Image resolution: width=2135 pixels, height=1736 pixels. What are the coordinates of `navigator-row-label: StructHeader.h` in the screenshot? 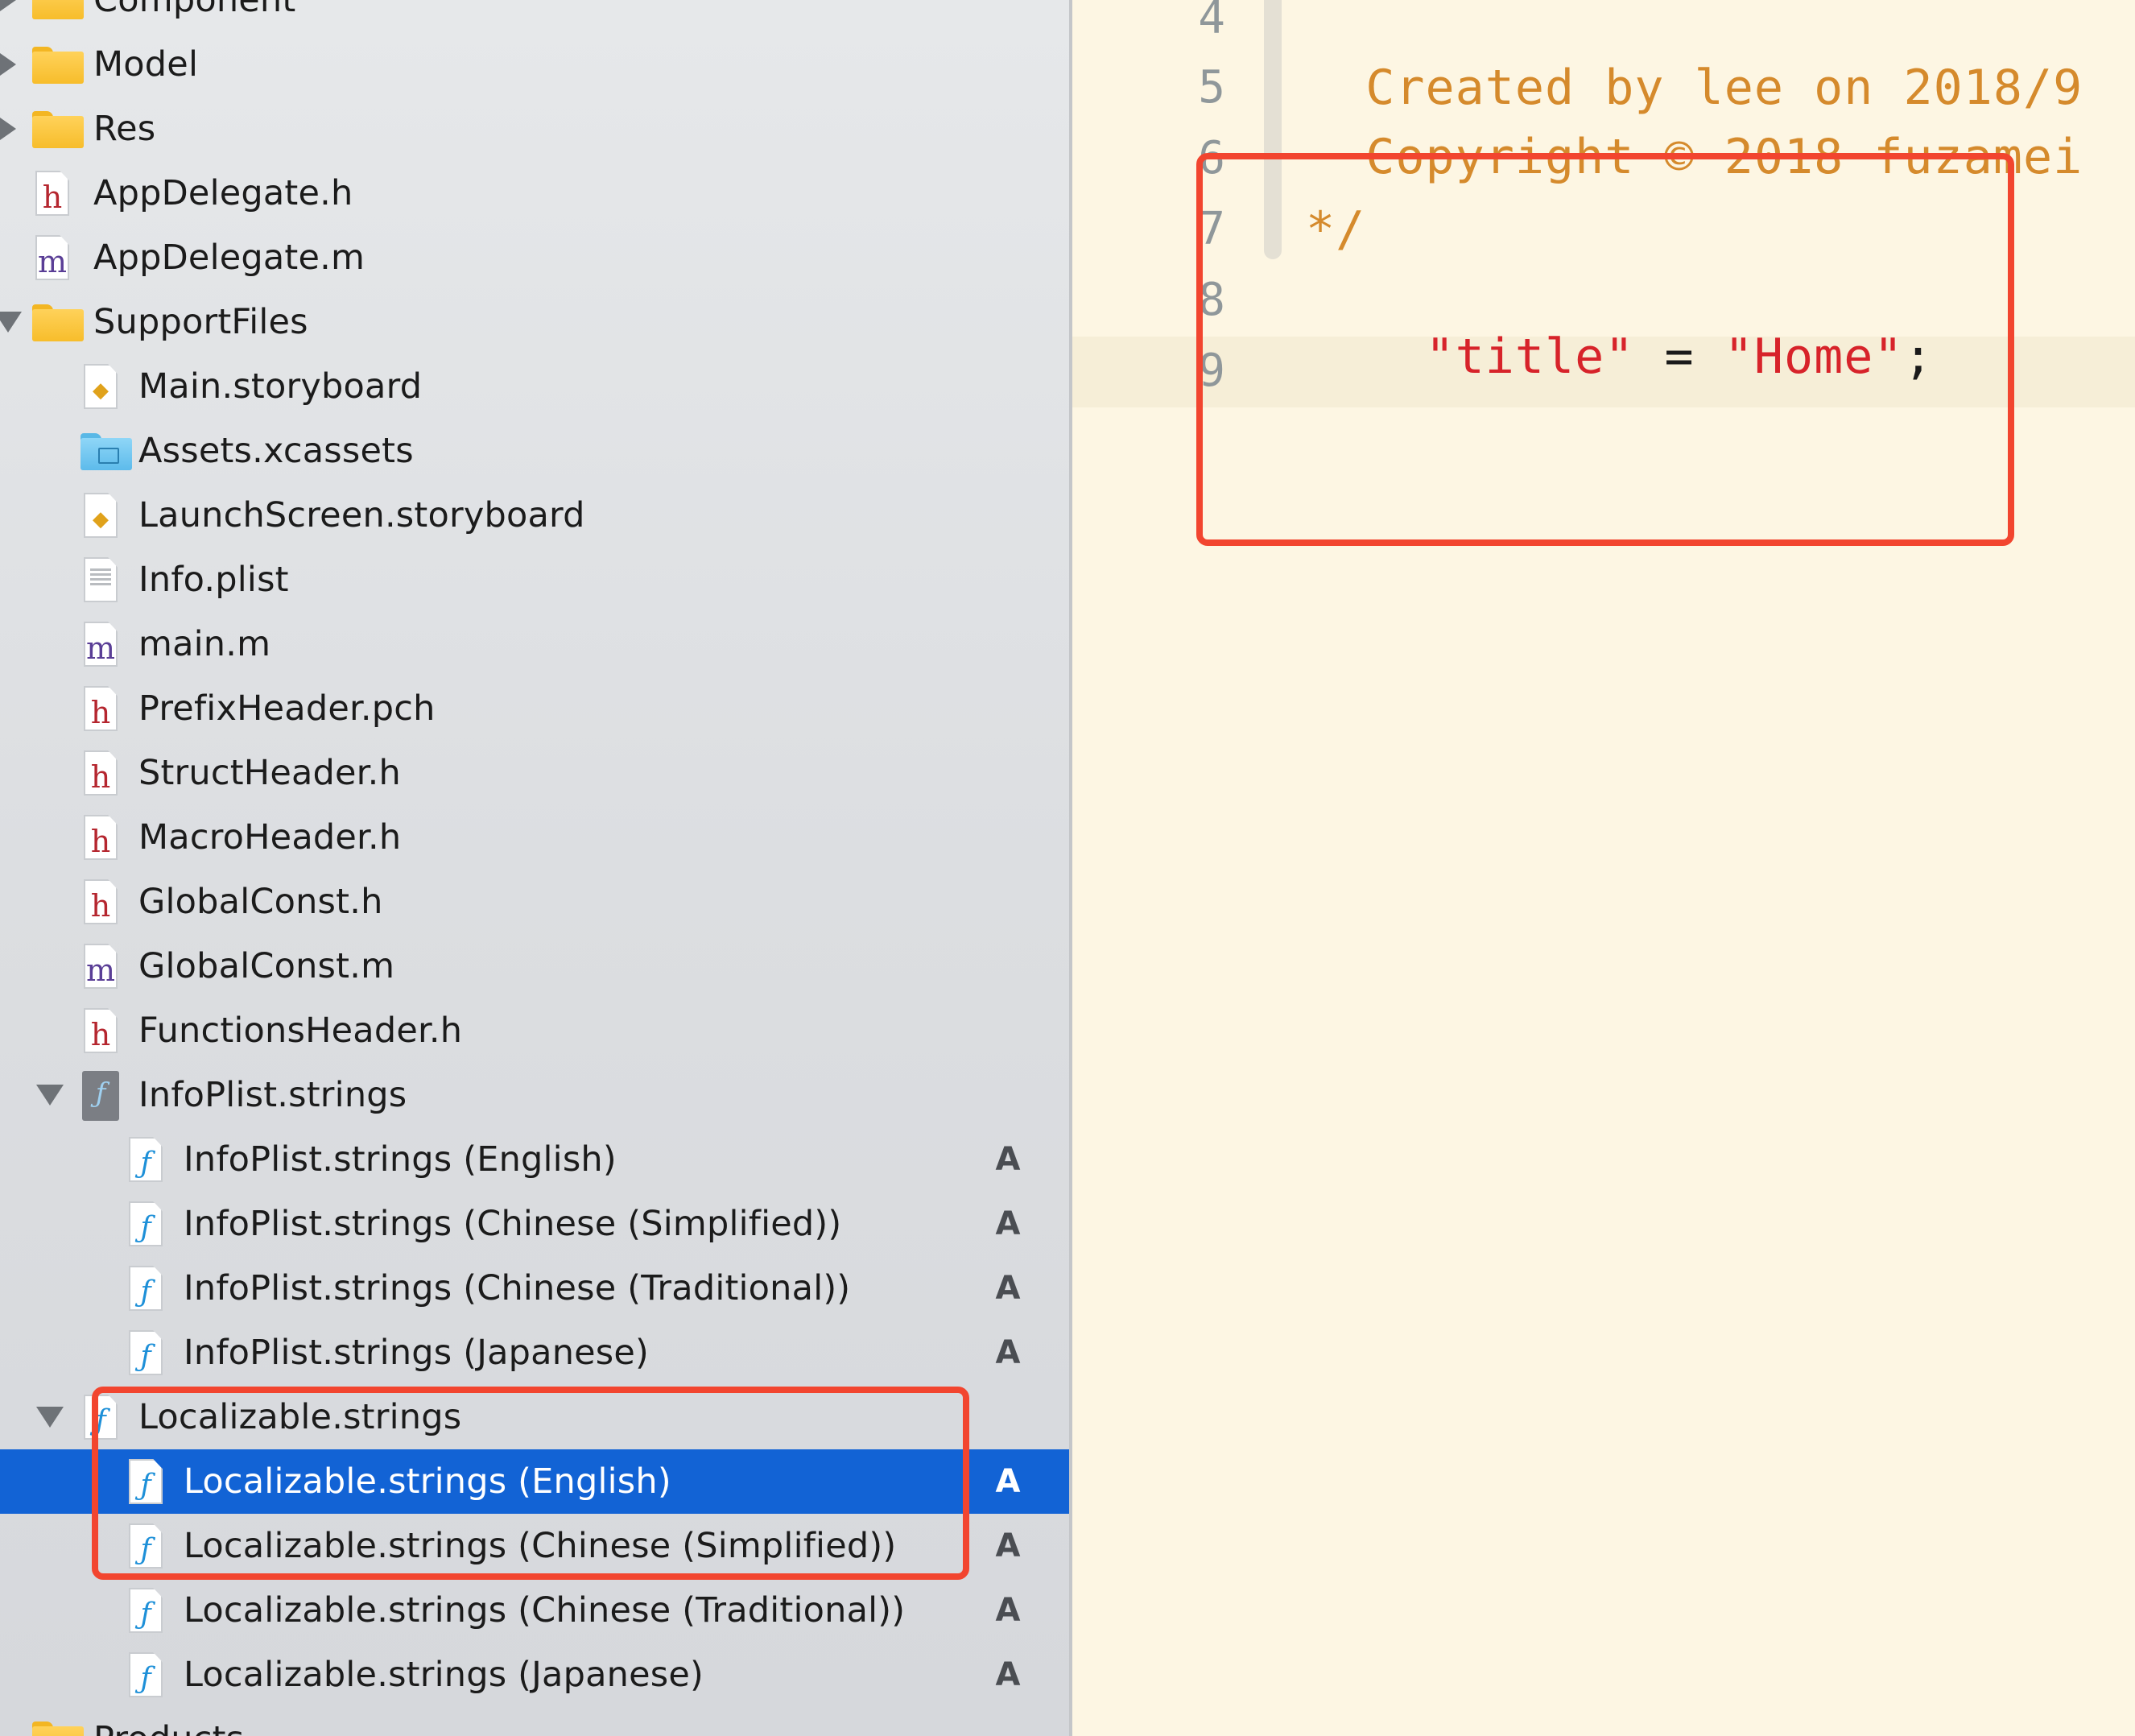 It's located at (269, 773).